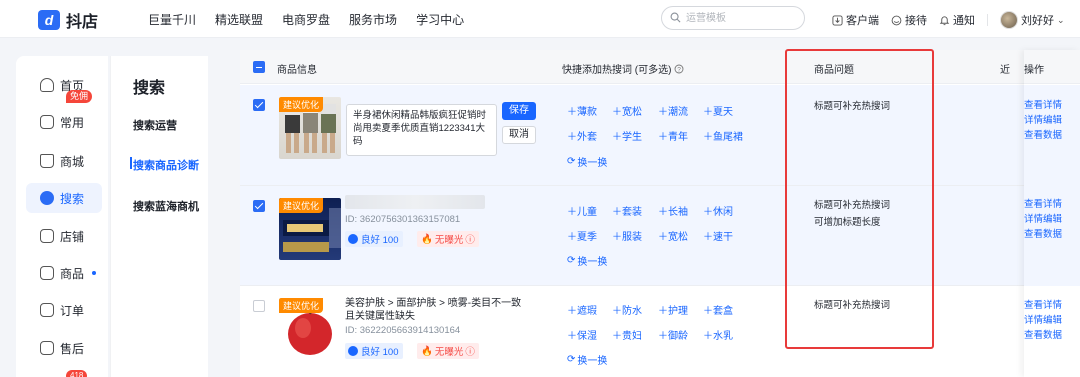 Image resolution: width=1080 pixels, height=377 pixels. Describe the element at coordinates (64, 236) in the screenshot. I see `sidebar-item-store: 店铺` at that location.